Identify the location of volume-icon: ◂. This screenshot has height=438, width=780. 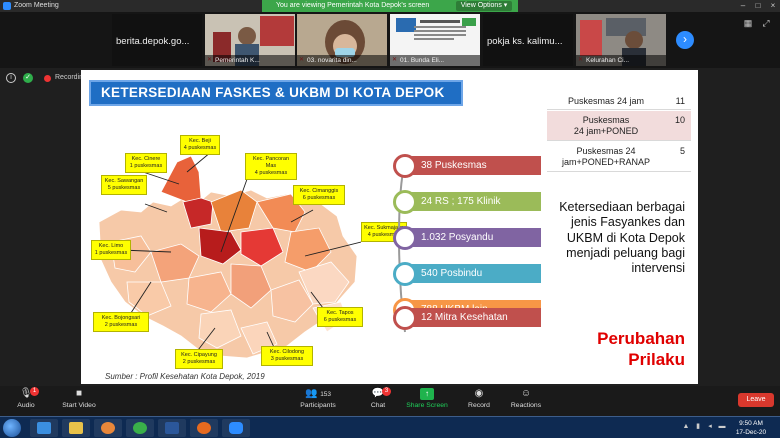
(710, 427).